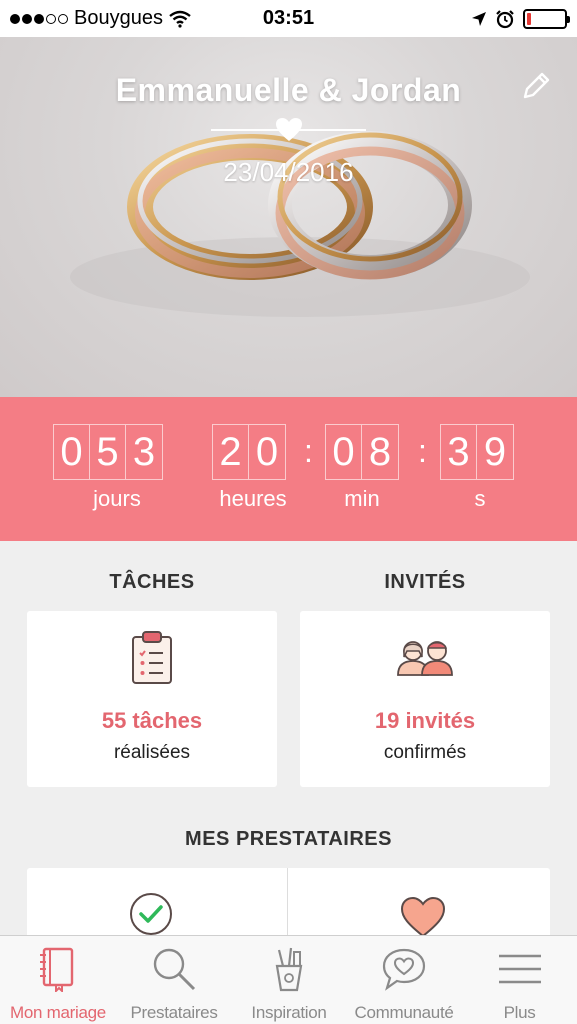 The width and height of the screenshot is (577, 1024). I want to click on tasks-title: TÂCHES, so click(152, 582).